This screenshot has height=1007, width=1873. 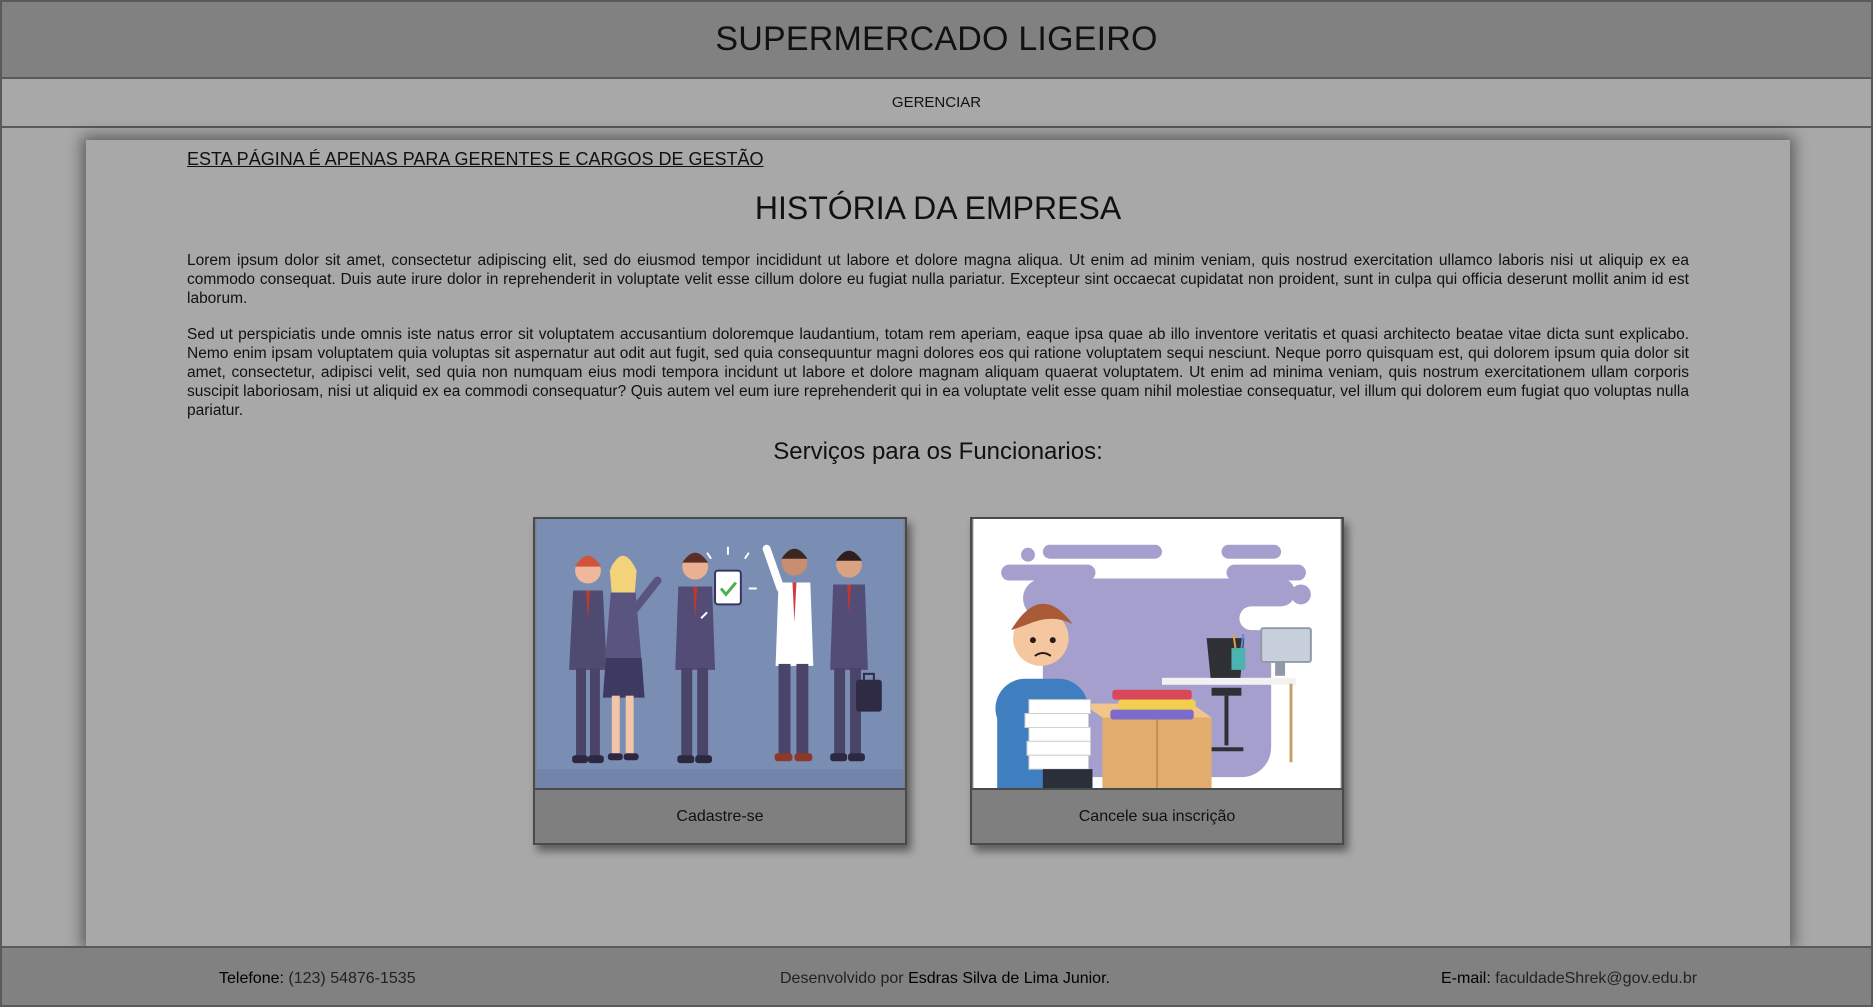 I want to click on footer-developer-name: Esdras Silva de Lima Junior., so click(x=1009, y=978).